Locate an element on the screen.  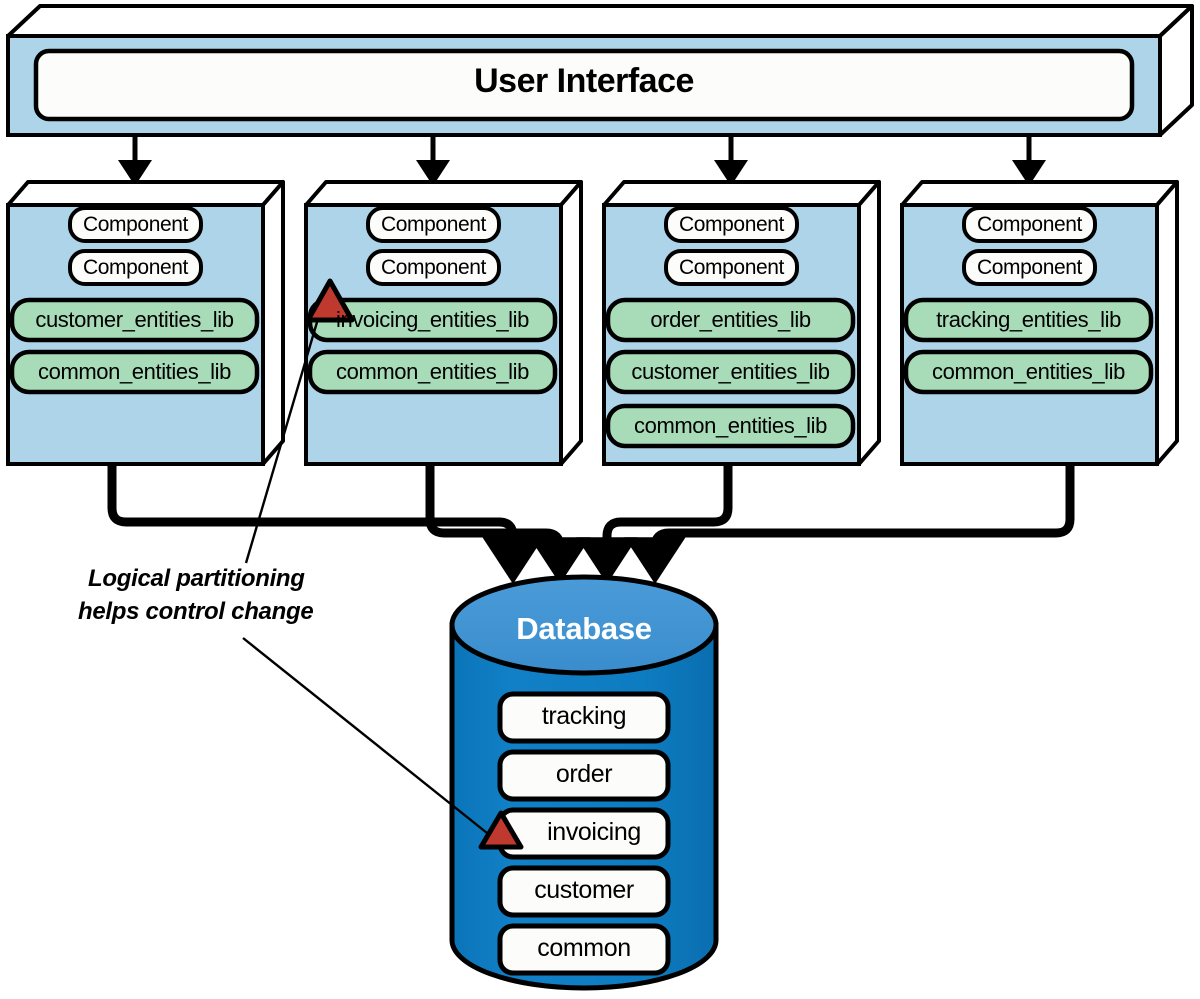
service-box-invoicing is located at coordinates (443, 323).